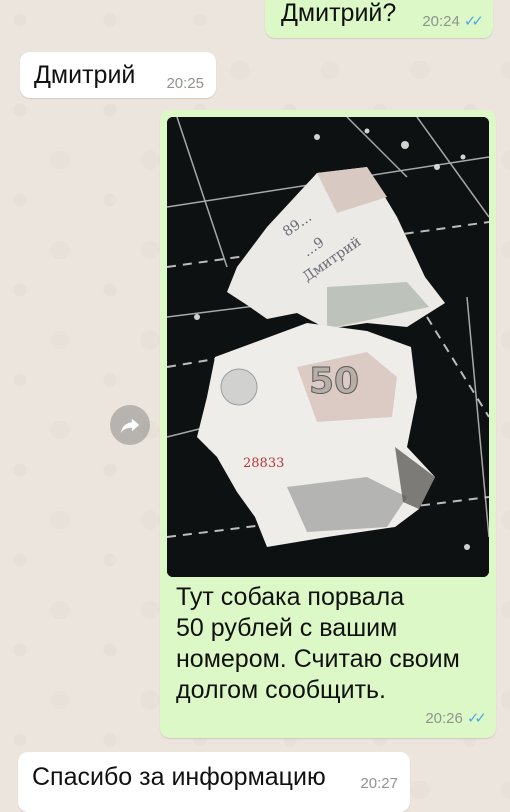 This screenshot has height=812, width=510. I want to click on forward-arrow-icon, so click(130, 426).